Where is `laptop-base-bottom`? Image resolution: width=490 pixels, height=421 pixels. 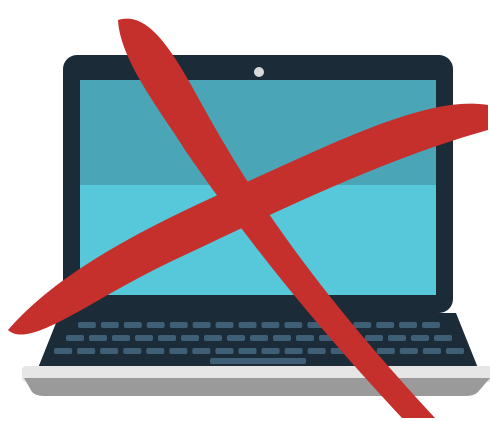
laptop-base-bottom is located at coordinates (257, 387).